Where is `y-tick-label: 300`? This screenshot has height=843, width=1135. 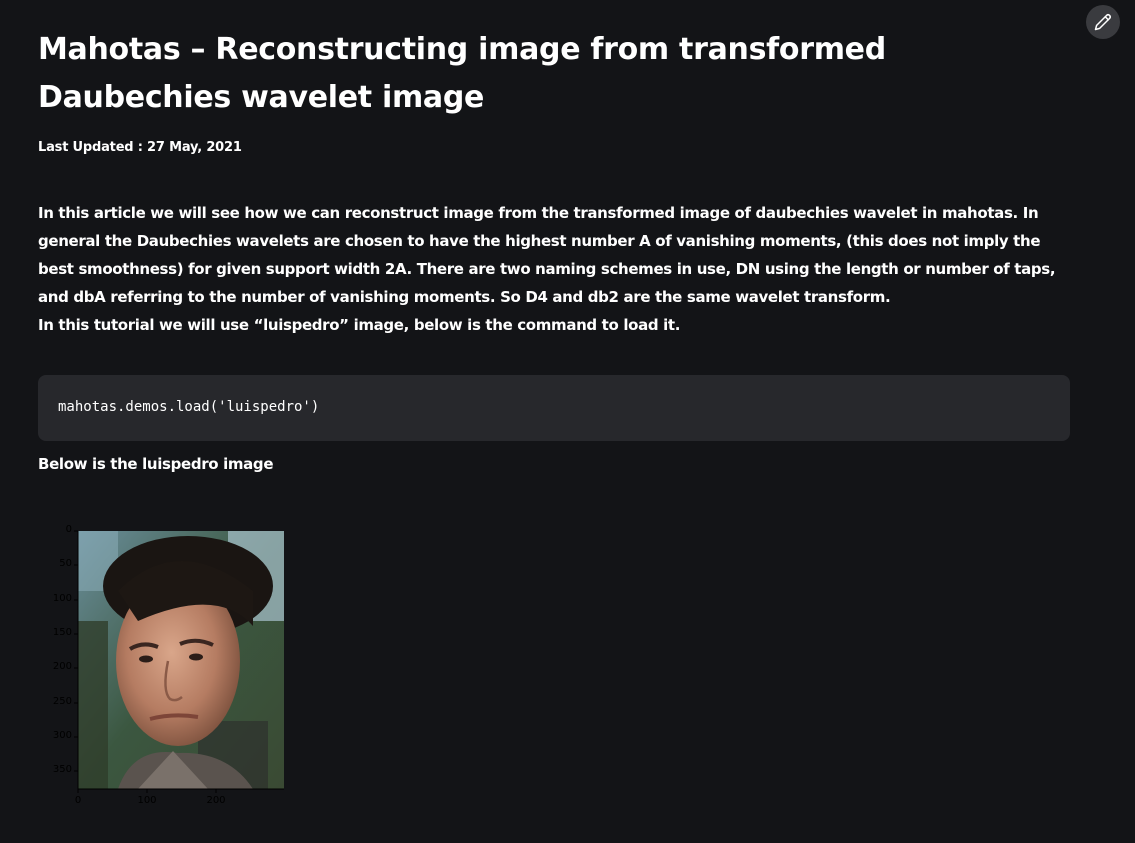 y-tick-label: 300 is located at coordinates (62, 735).